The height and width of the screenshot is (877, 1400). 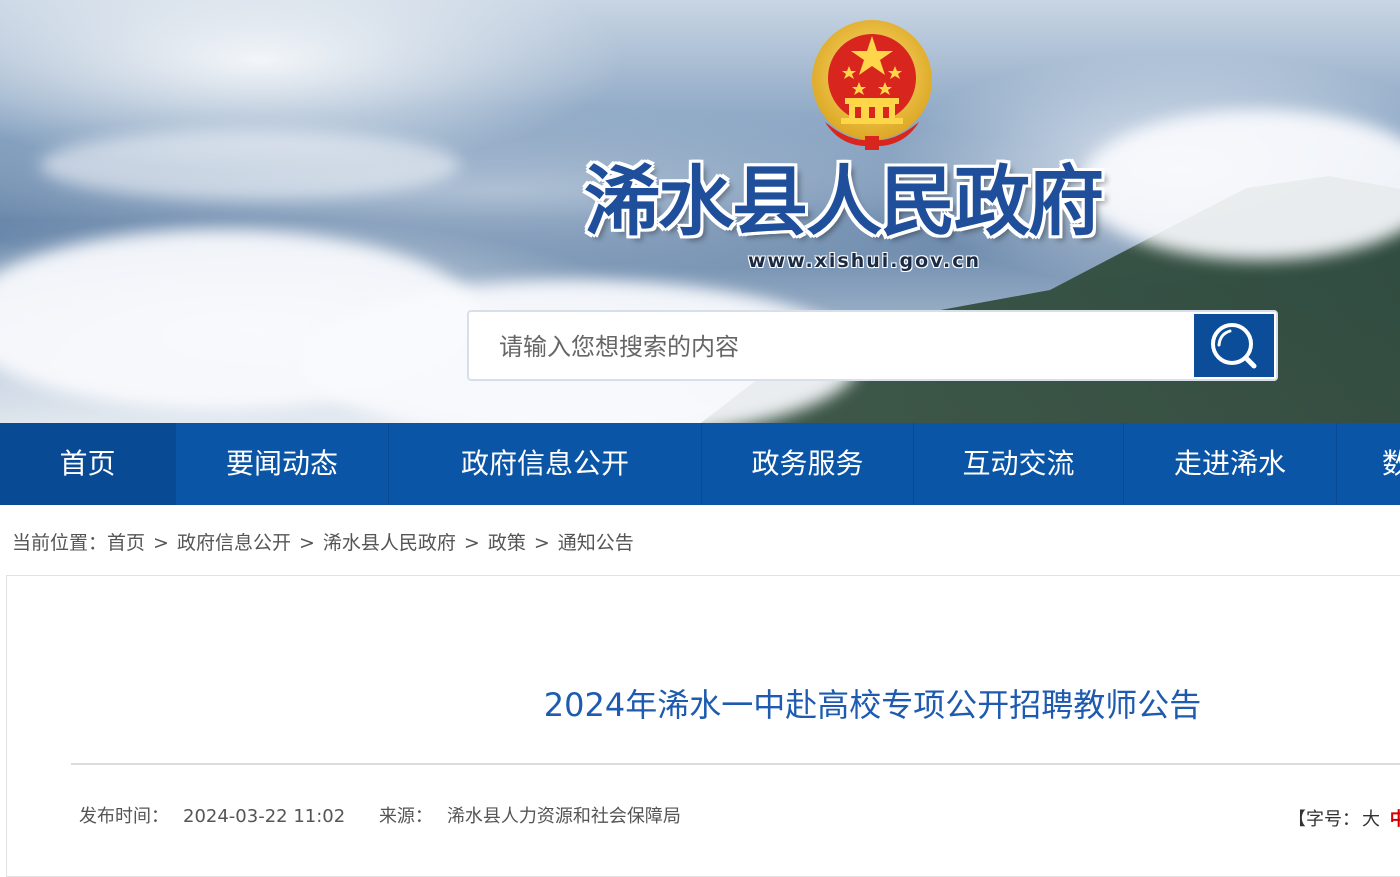 What do you see at coordinates (872, 85) in the screenshot?
I see `national-emblem-icon` at bounding box center [872, 85].